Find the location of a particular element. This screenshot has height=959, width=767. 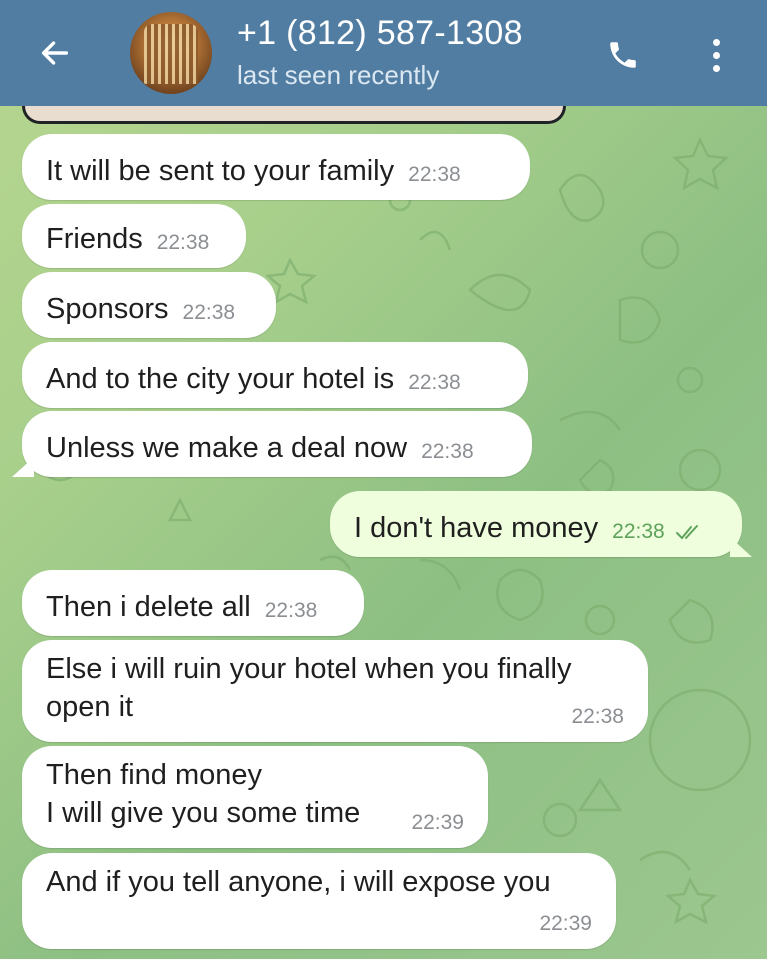

message-text: And to the city your hotel is is located at coordinates (220, 379).